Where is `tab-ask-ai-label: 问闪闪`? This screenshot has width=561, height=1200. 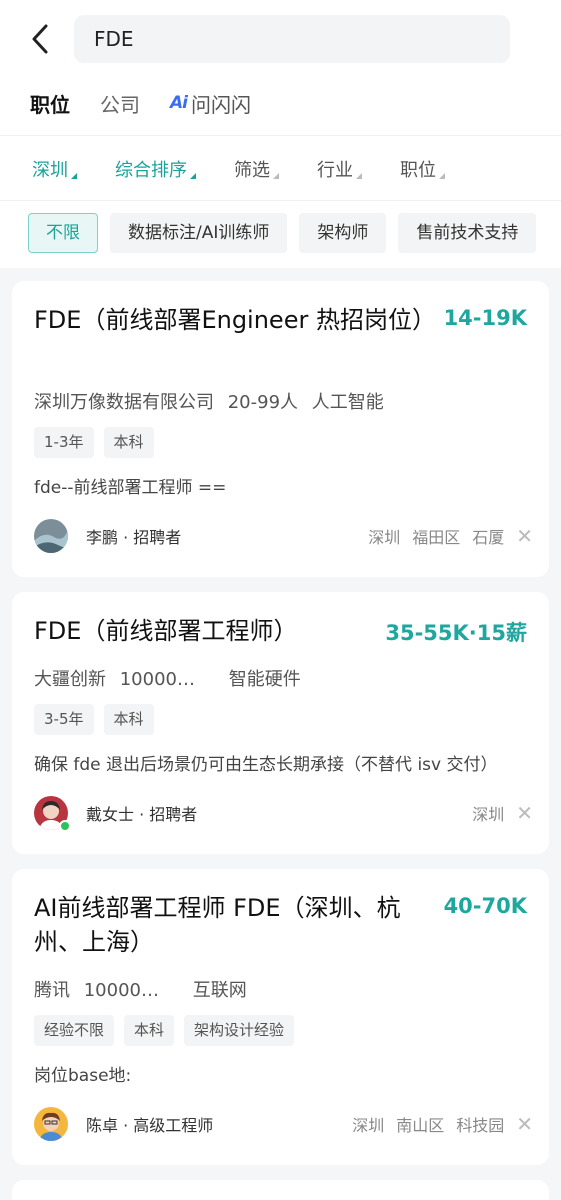 tab-ask-ai-label: 问闪闪 is located at coordinates (220, 104).